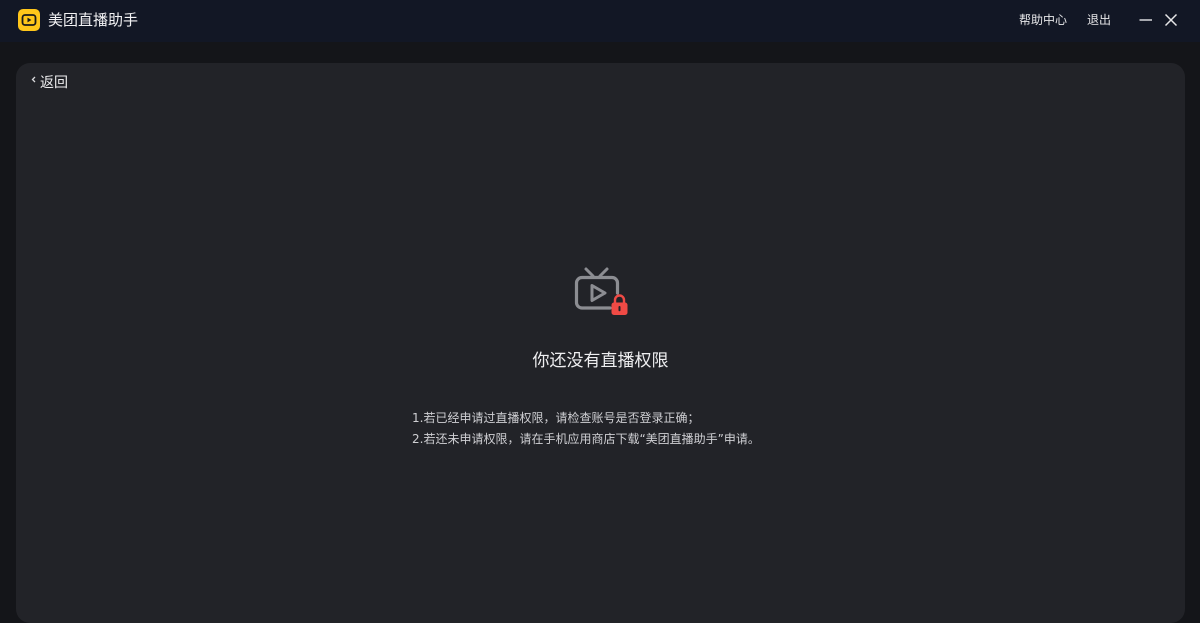 The image size is (1200, 623). I want to click on app-logo-icon, so click(29, 20).